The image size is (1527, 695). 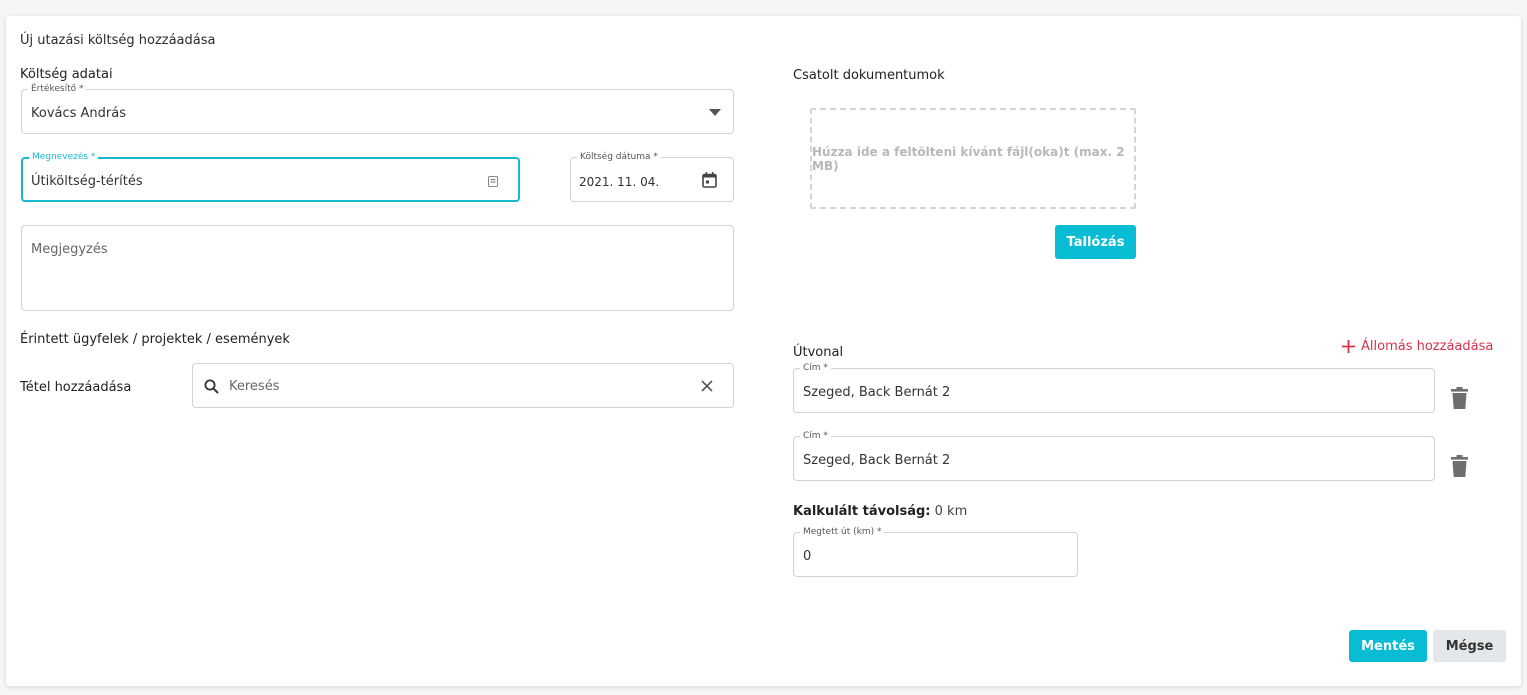 I want to click on distance-label: Megtett út (km) *, so click(x=842, y=532).